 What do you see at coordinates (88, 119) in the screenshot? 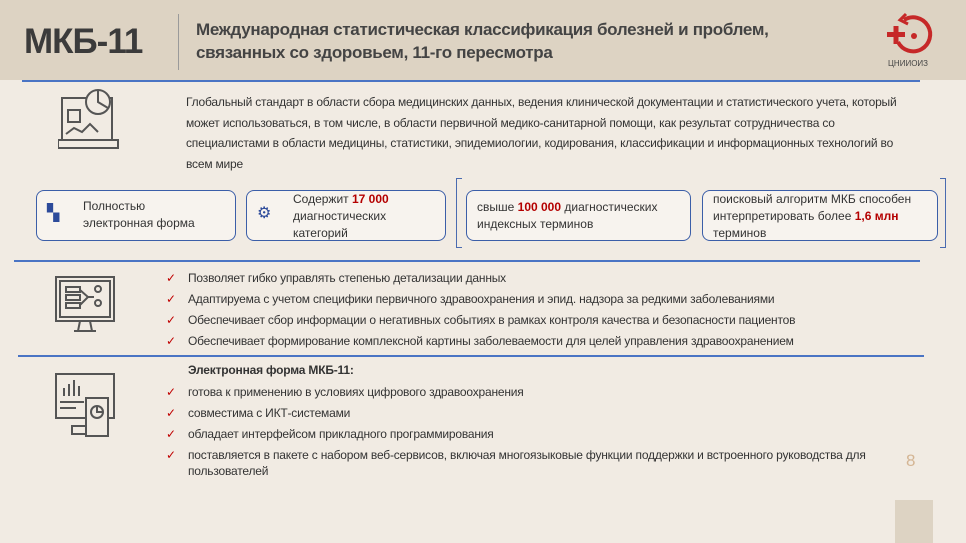
I see `laptop-chart-icon` at bounding box center [88, 119].